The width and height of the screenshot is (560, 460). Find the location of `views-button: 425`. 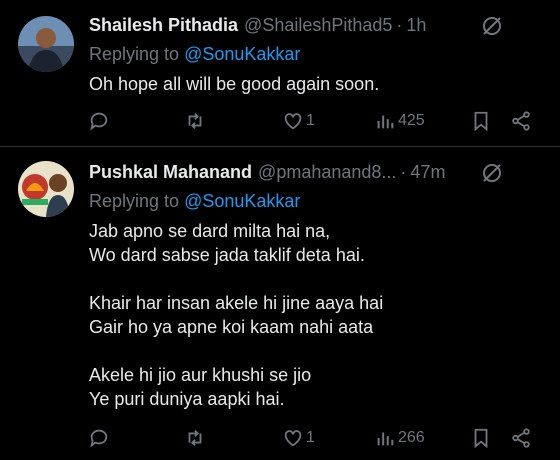

views-button: 425 is located at coordinates (399, 121).